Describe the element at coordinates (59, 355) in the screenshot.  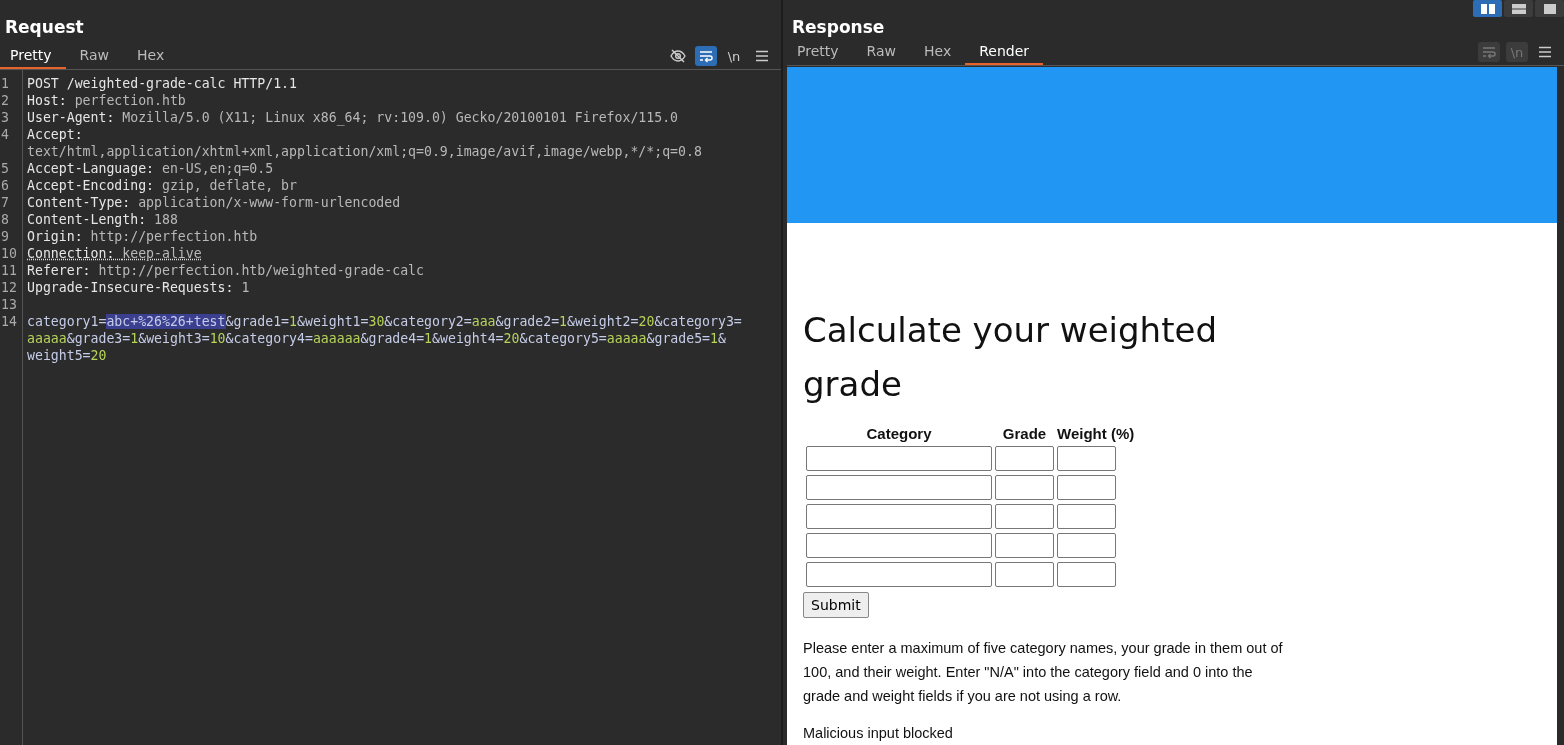
I see `code-text: weight5=` at that location.